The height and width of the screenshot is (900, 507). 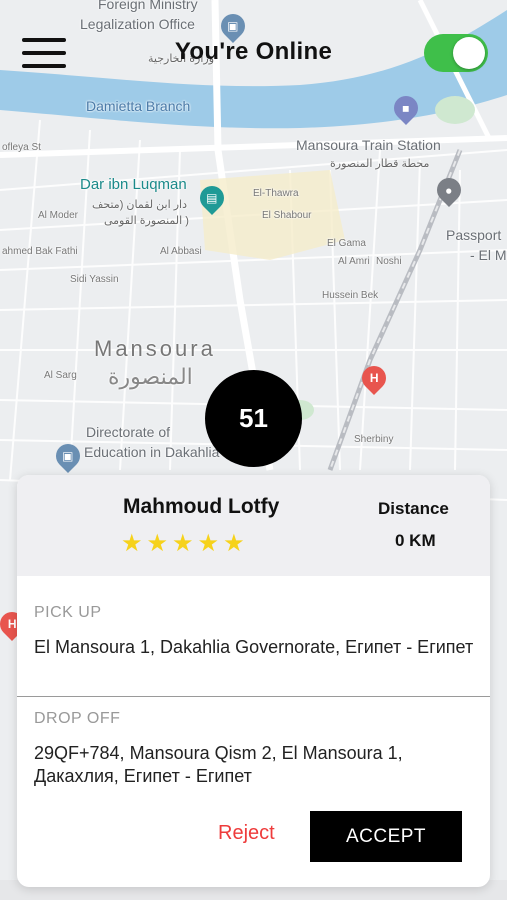 I want to click on dropoff-label: DROP OFF, so click(x=77, y=718).